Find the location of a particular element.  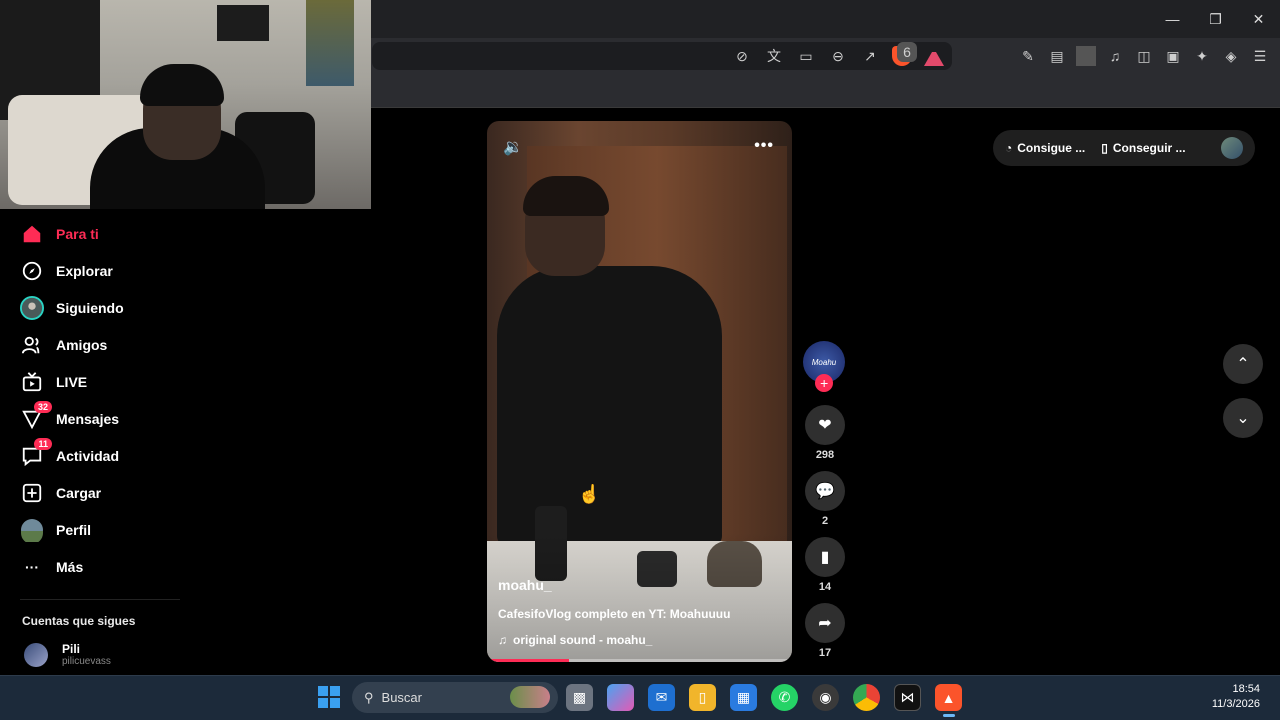

browser-toolbar-icons: ✎ ▤ ♫ ◫ ▣ ✦ ◈ ☰ is located at coordinates (1144, 56).